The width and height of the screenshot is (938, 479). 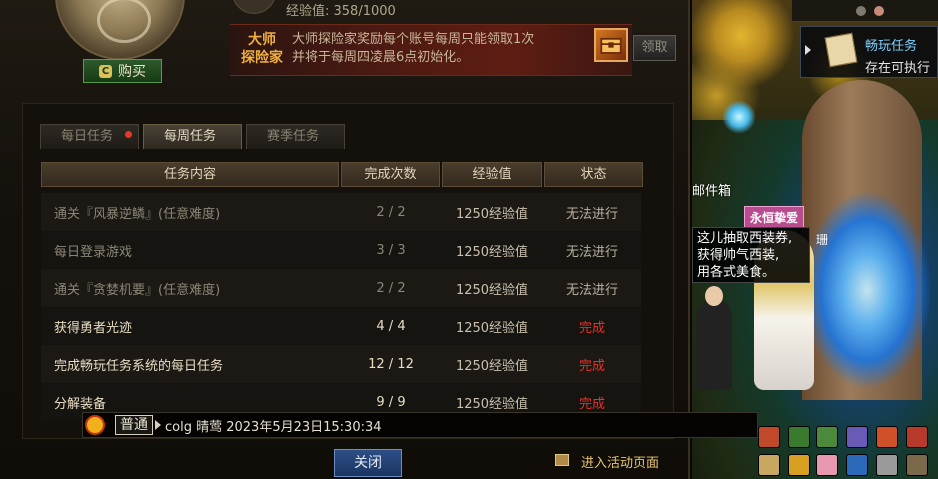 I want to click on quick-icon-tray, so click(x=845, y=449).